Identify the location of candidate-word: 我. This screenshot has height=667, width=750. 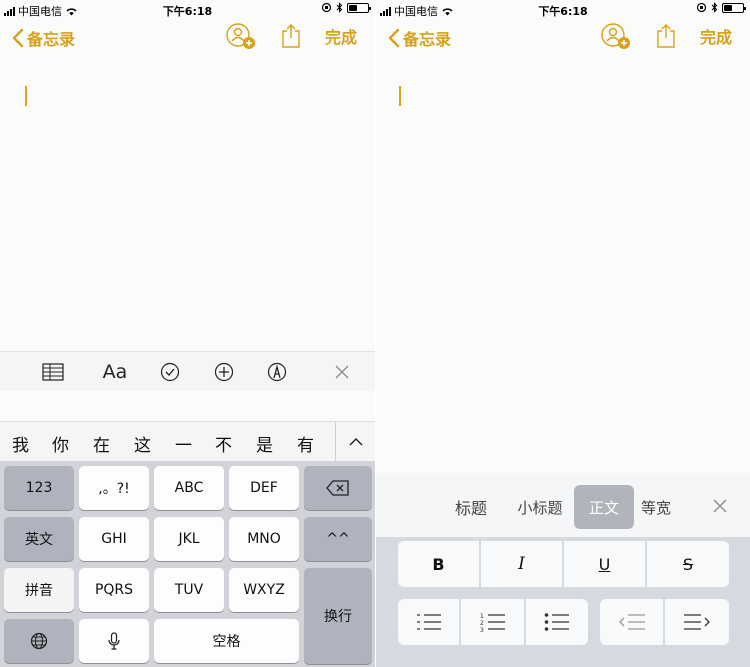
(20, 443).